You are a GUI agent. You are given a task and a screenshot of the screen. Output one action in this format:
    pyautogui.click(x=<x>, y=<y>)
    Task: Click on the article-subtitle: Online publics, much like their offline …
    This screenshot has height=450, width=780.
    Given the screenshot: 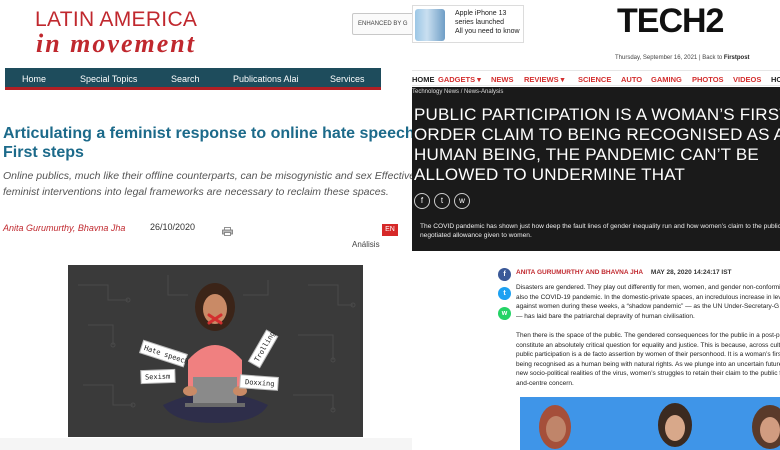 What is the action you would take?
    pyautogui.click(x=207, y=184)
    